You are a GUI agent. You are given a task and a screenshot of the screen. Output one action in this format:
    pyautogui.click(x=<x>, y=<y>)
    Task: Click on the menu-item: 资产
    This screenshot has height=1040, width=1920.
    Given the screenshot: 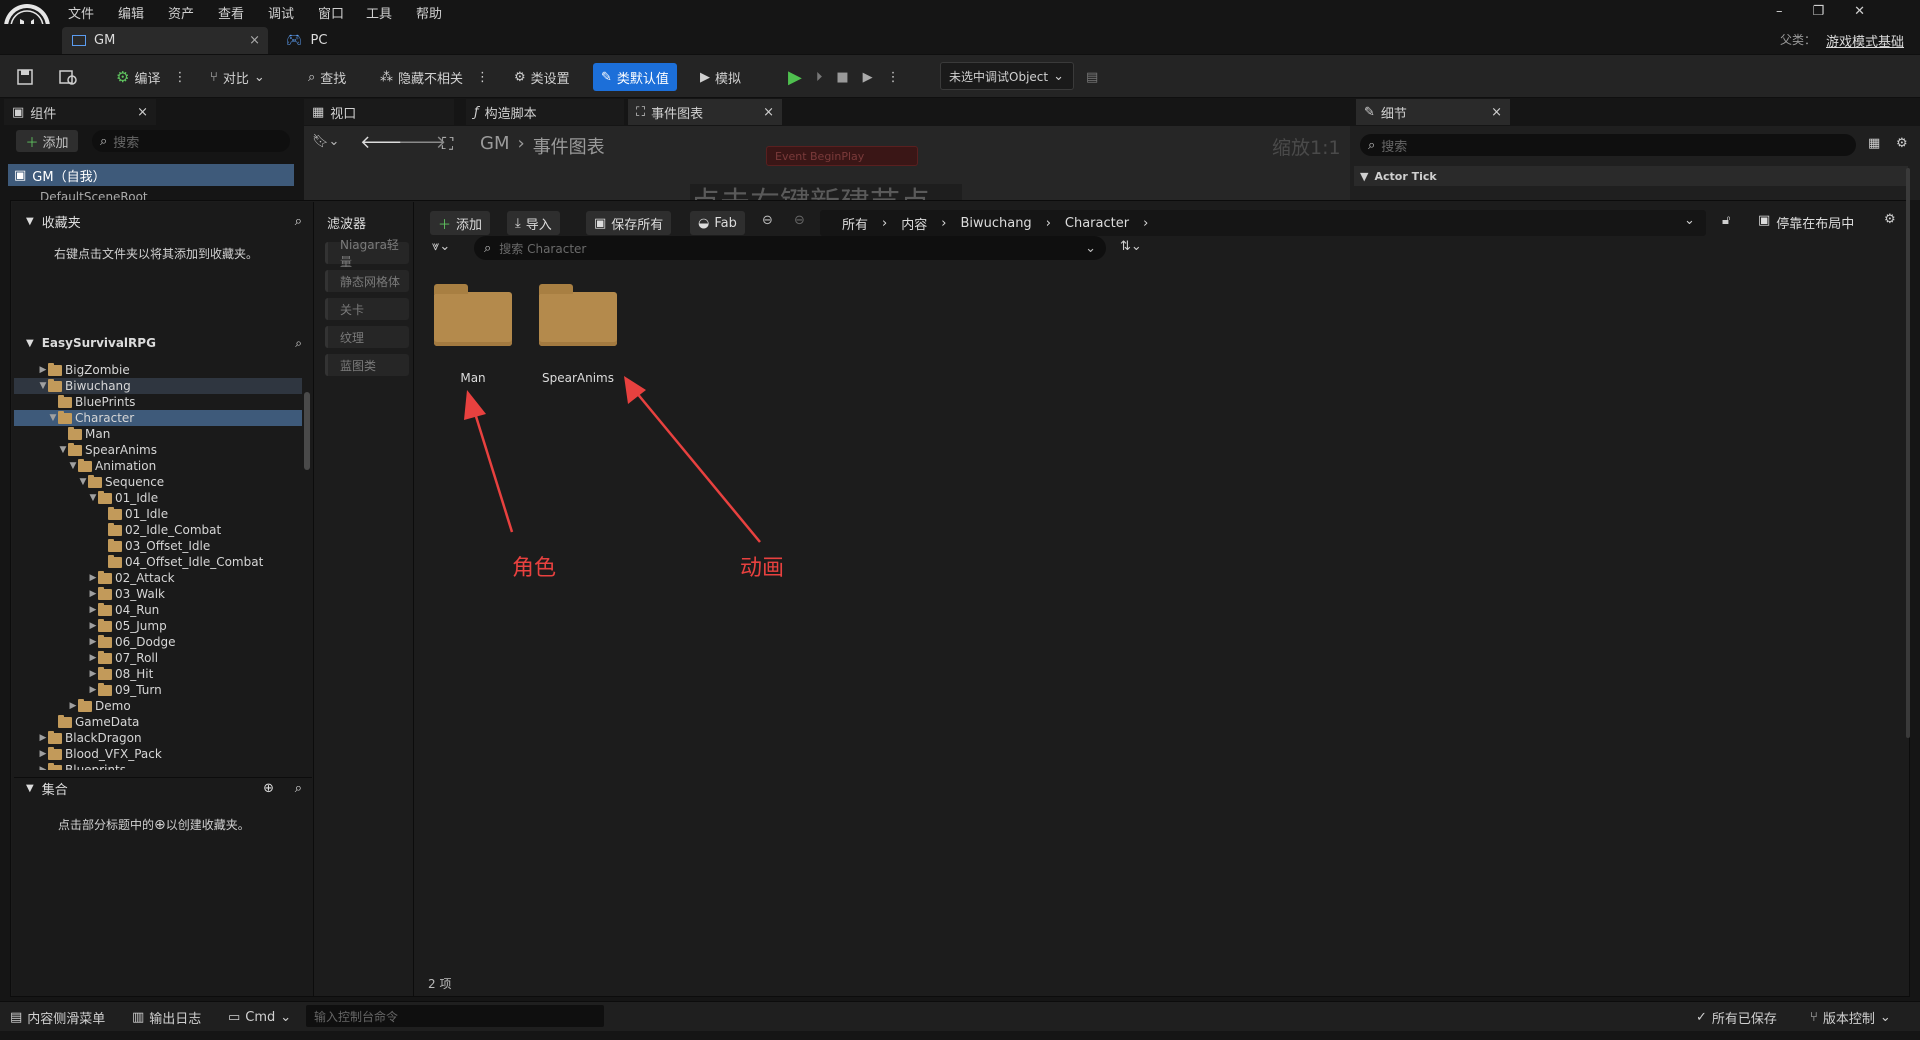 What is the action you would take?
    pyautogui.click(x=181, y=12)
    